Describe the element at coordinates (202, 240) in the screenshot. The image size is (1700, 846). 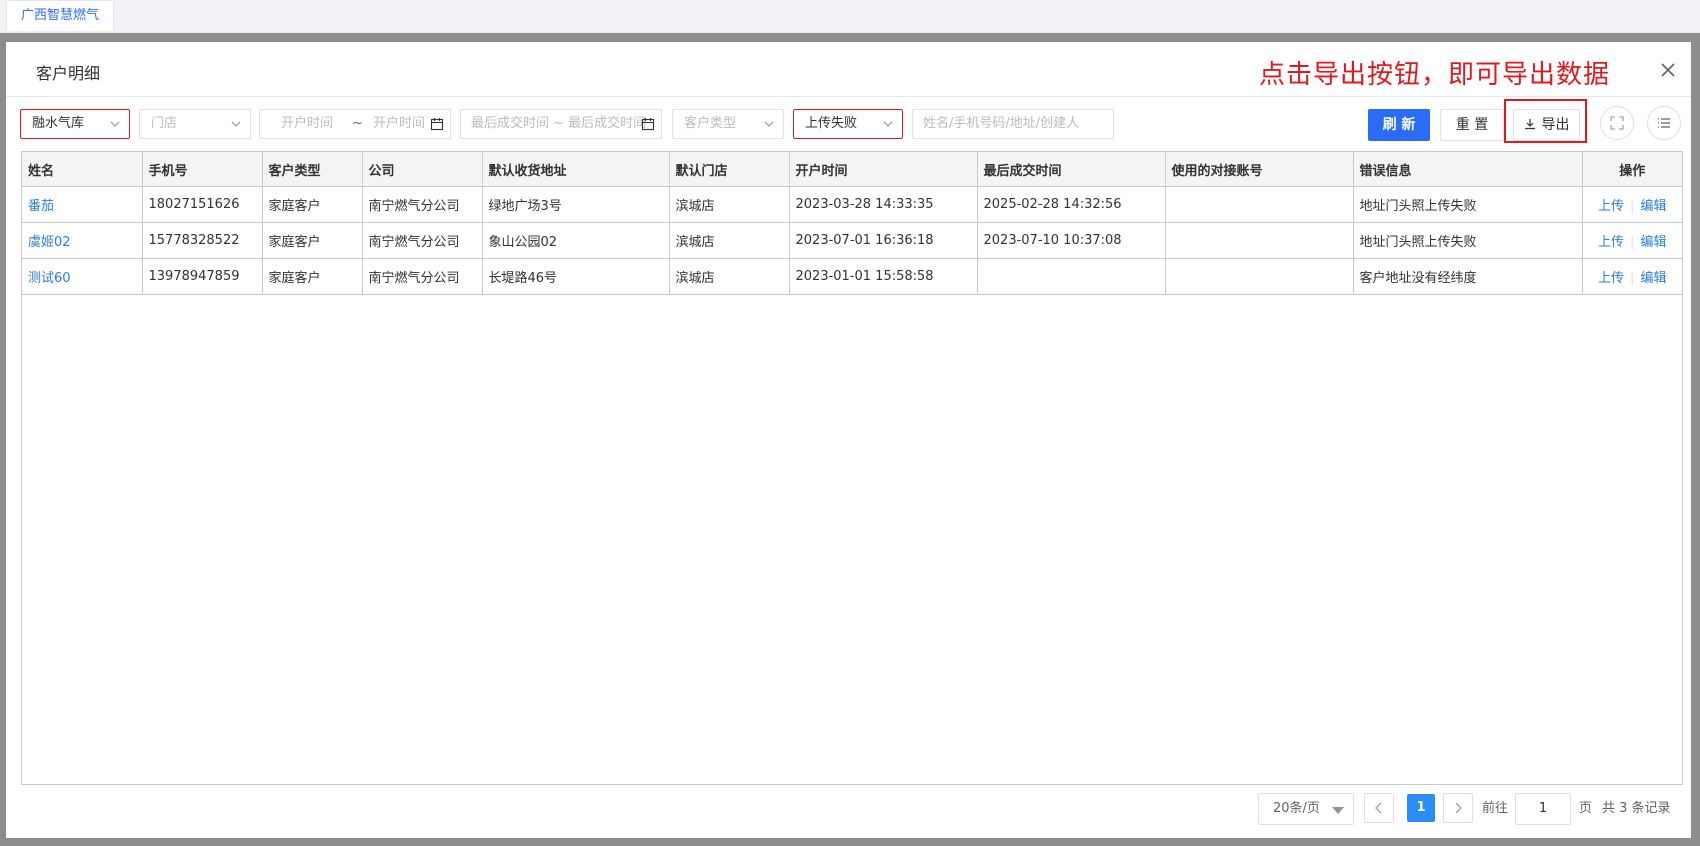
I see `cell-phone: 15778328522` at that location.